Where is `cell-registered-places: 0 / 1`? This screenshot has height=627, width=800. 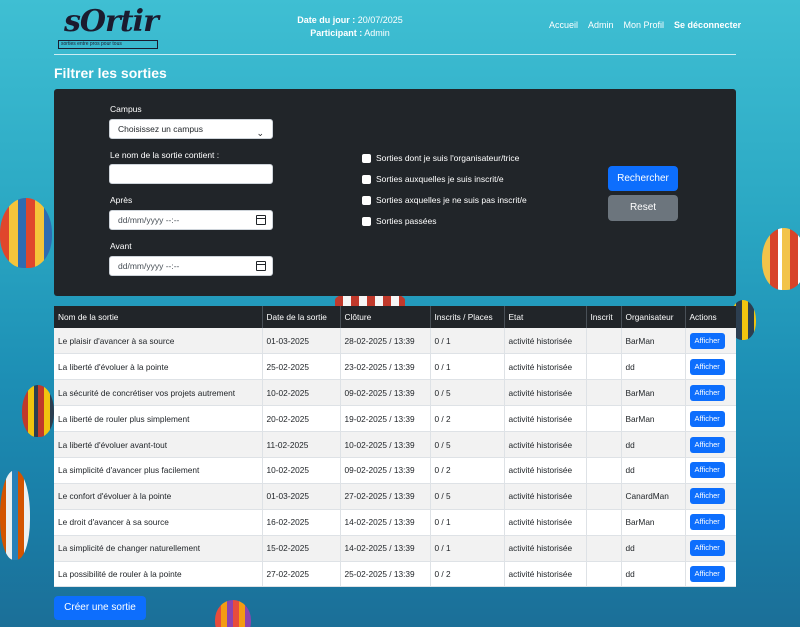 cell-registered-places: 0 / 1 is located at coordinates (467, 522).